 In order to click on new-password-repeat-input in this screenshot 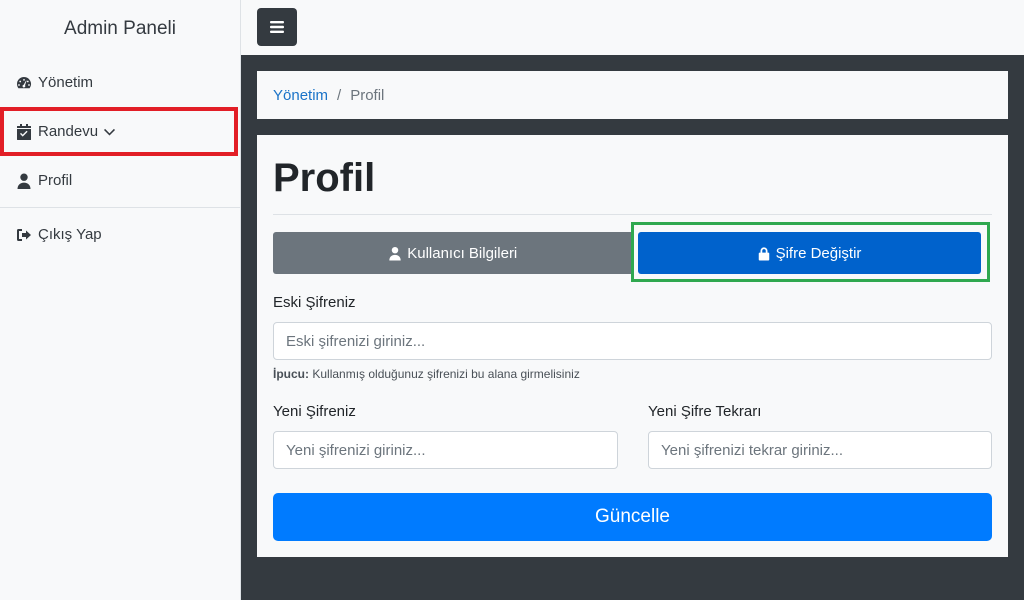, I will do `click(820, 450)`.